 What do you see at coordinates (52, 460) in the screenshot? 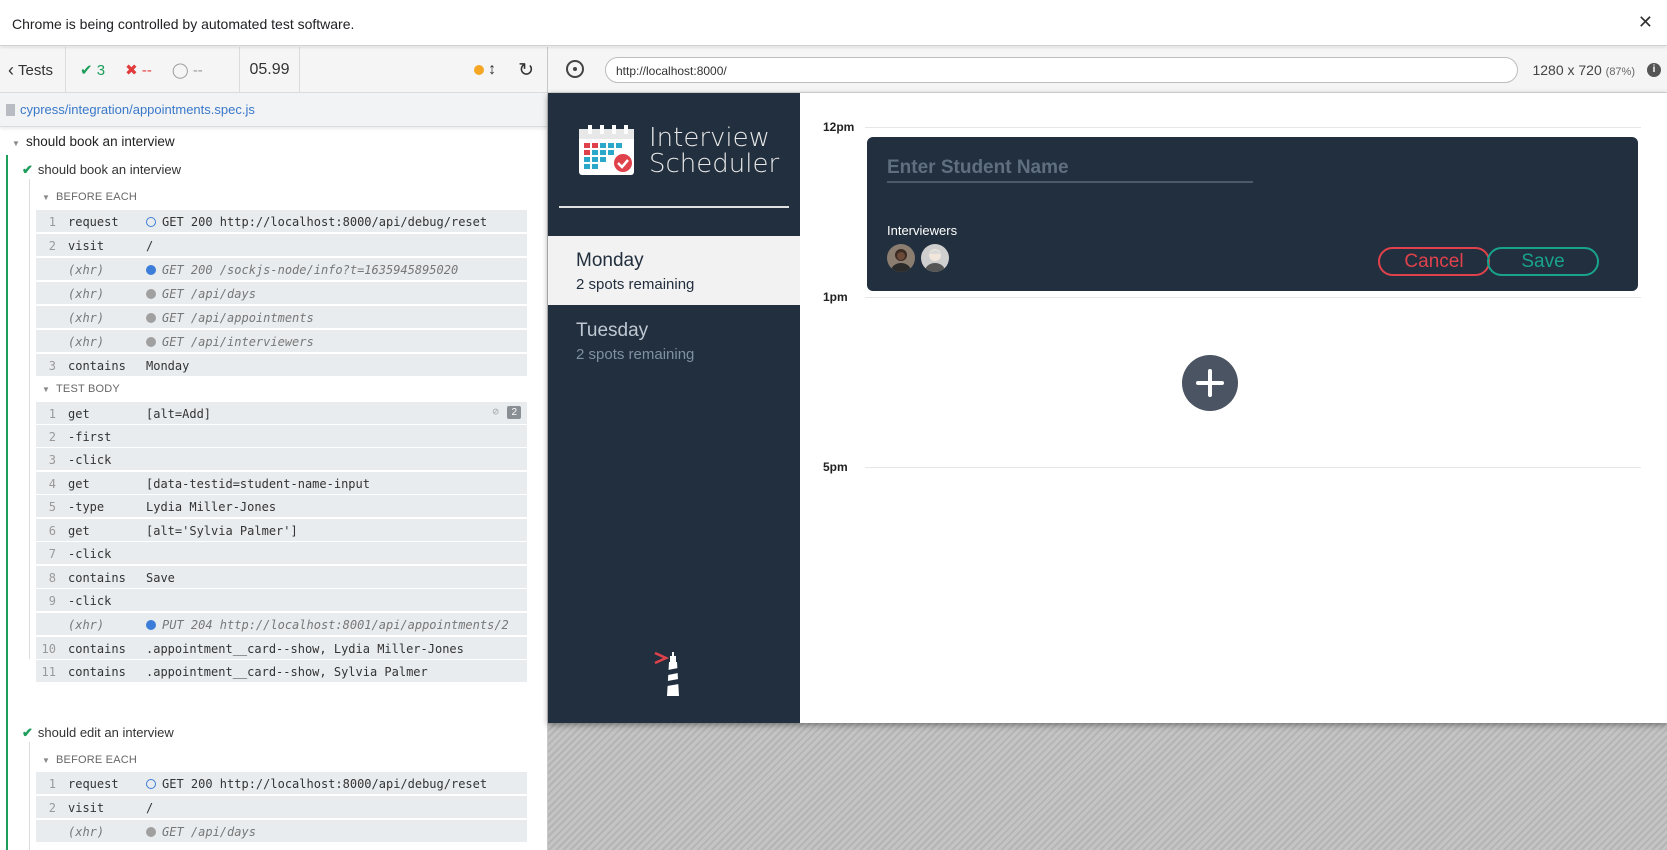
I see `cmd-num: 3` at bounding box center [52, 460].